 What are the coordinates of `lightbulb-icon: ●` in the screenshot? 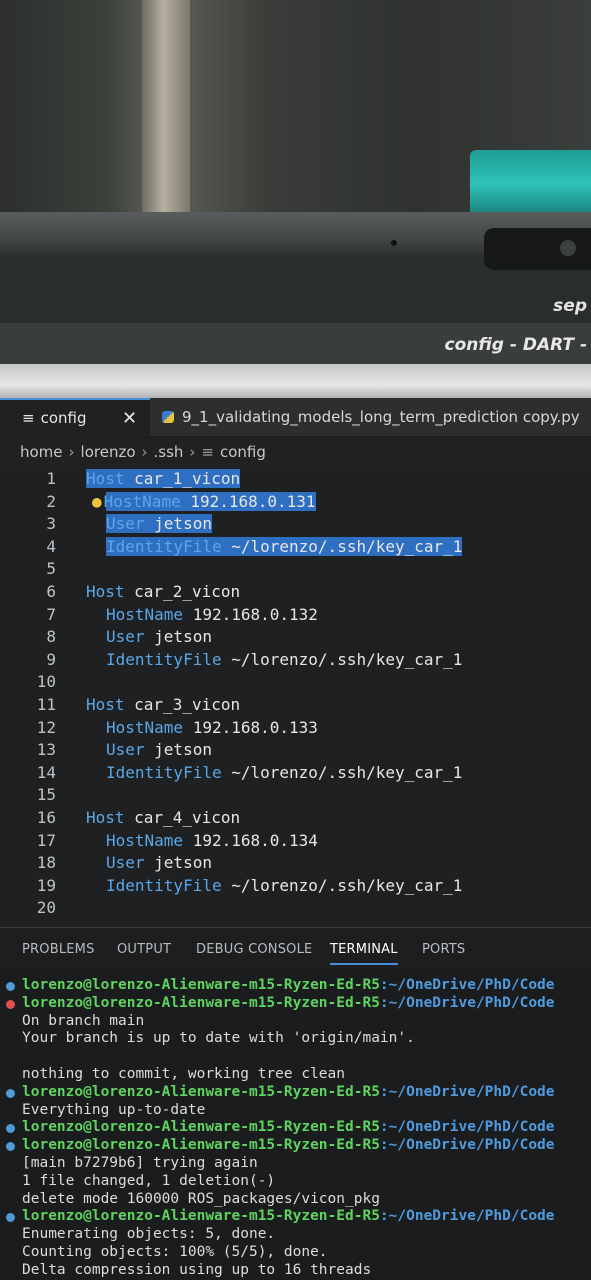 It's located at (97, 501).